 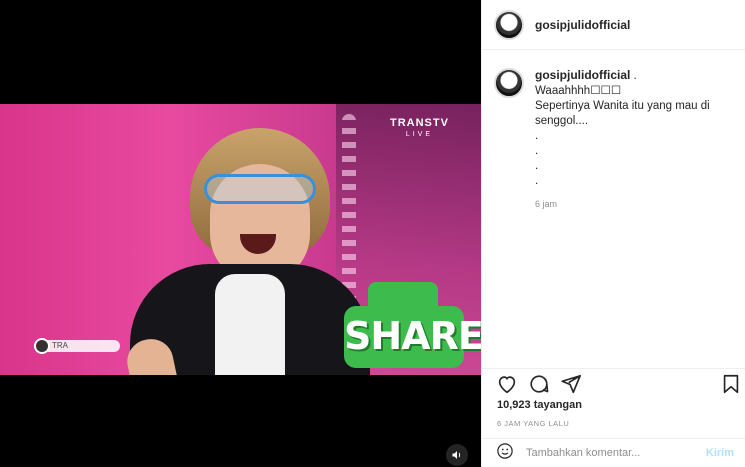 I want to click on caption-line: Sepertinya Wanita itu yang mau di, so click(x=622, y=106).